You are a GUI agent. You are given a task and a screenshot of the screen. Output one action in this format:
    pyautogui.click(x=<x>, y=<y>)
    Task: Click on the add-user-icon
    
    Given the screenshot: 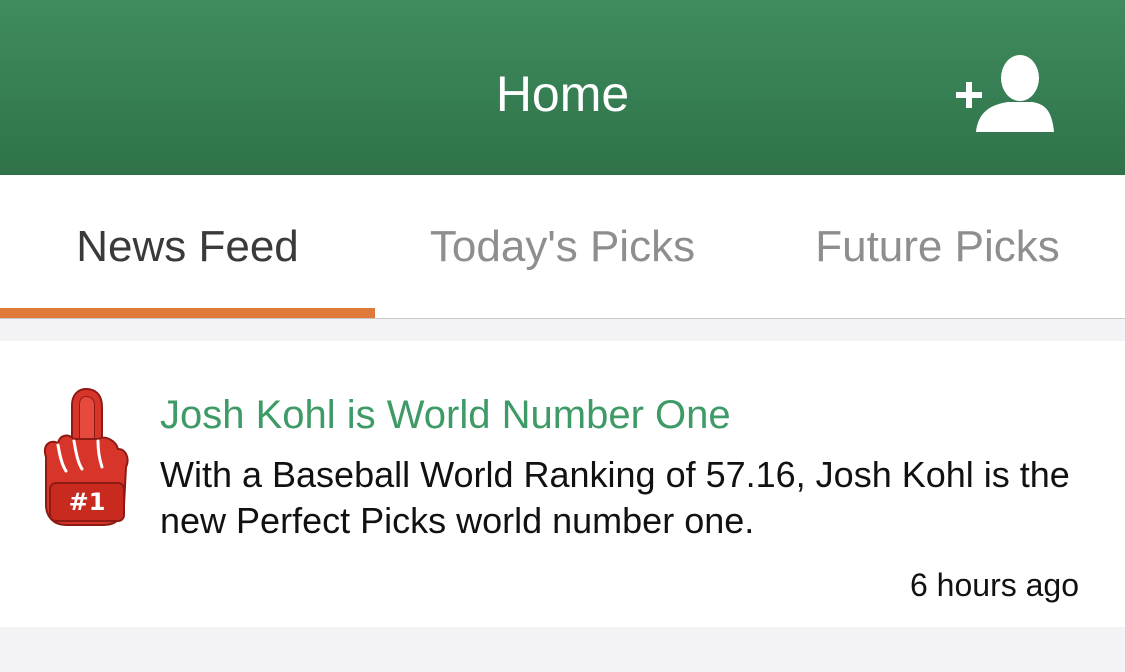 What is the action you would take?
    pyautogui.click(x=1005, y=93)
    